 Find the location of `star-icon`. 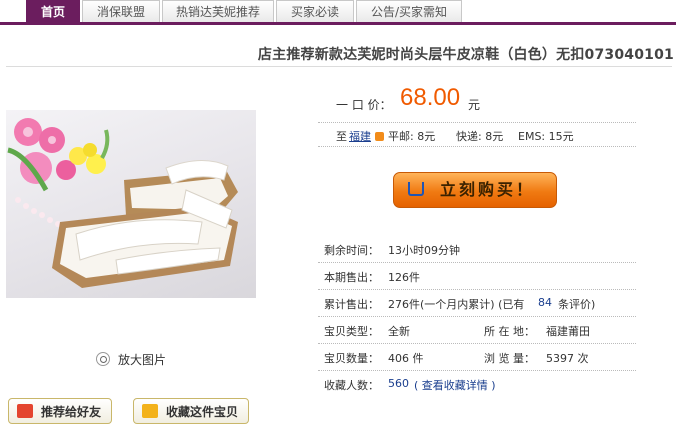

star-icon is located at coordinates (150, 411).